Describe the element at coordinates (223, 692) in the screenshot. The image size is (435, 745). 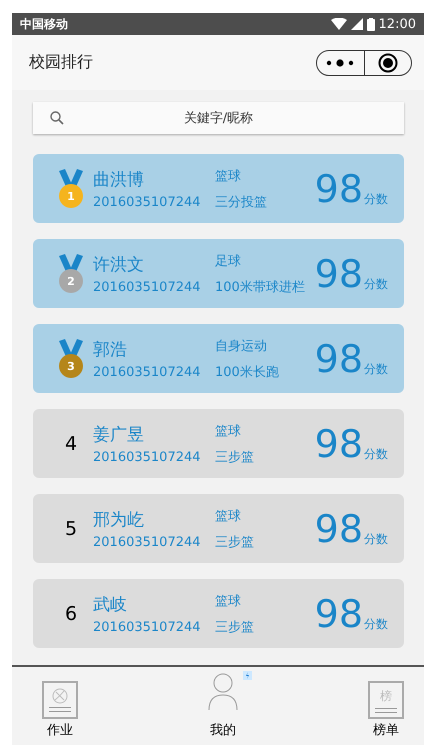
I see `person-icon` at that location.